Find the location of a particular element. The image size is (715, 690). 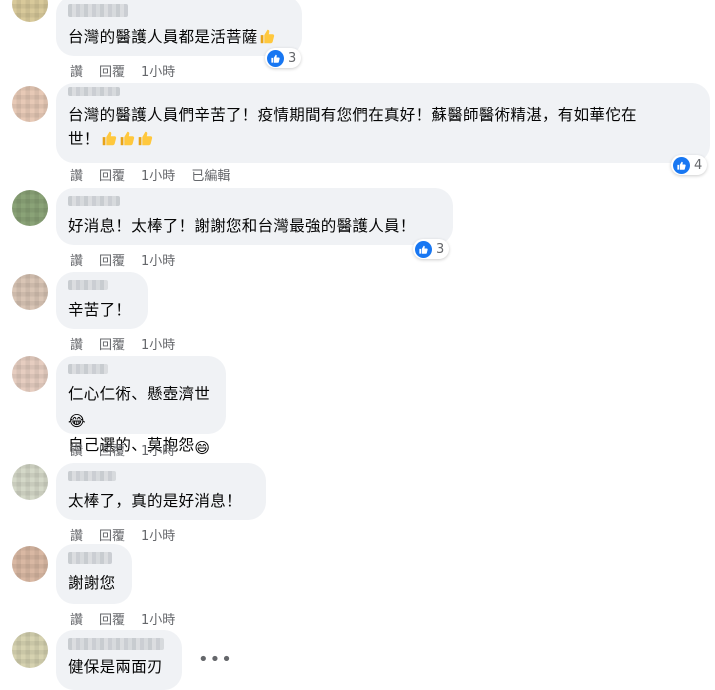

comment-text: 台灣的醫護人員都是活菩薩 is located at coordinates (179, 37).